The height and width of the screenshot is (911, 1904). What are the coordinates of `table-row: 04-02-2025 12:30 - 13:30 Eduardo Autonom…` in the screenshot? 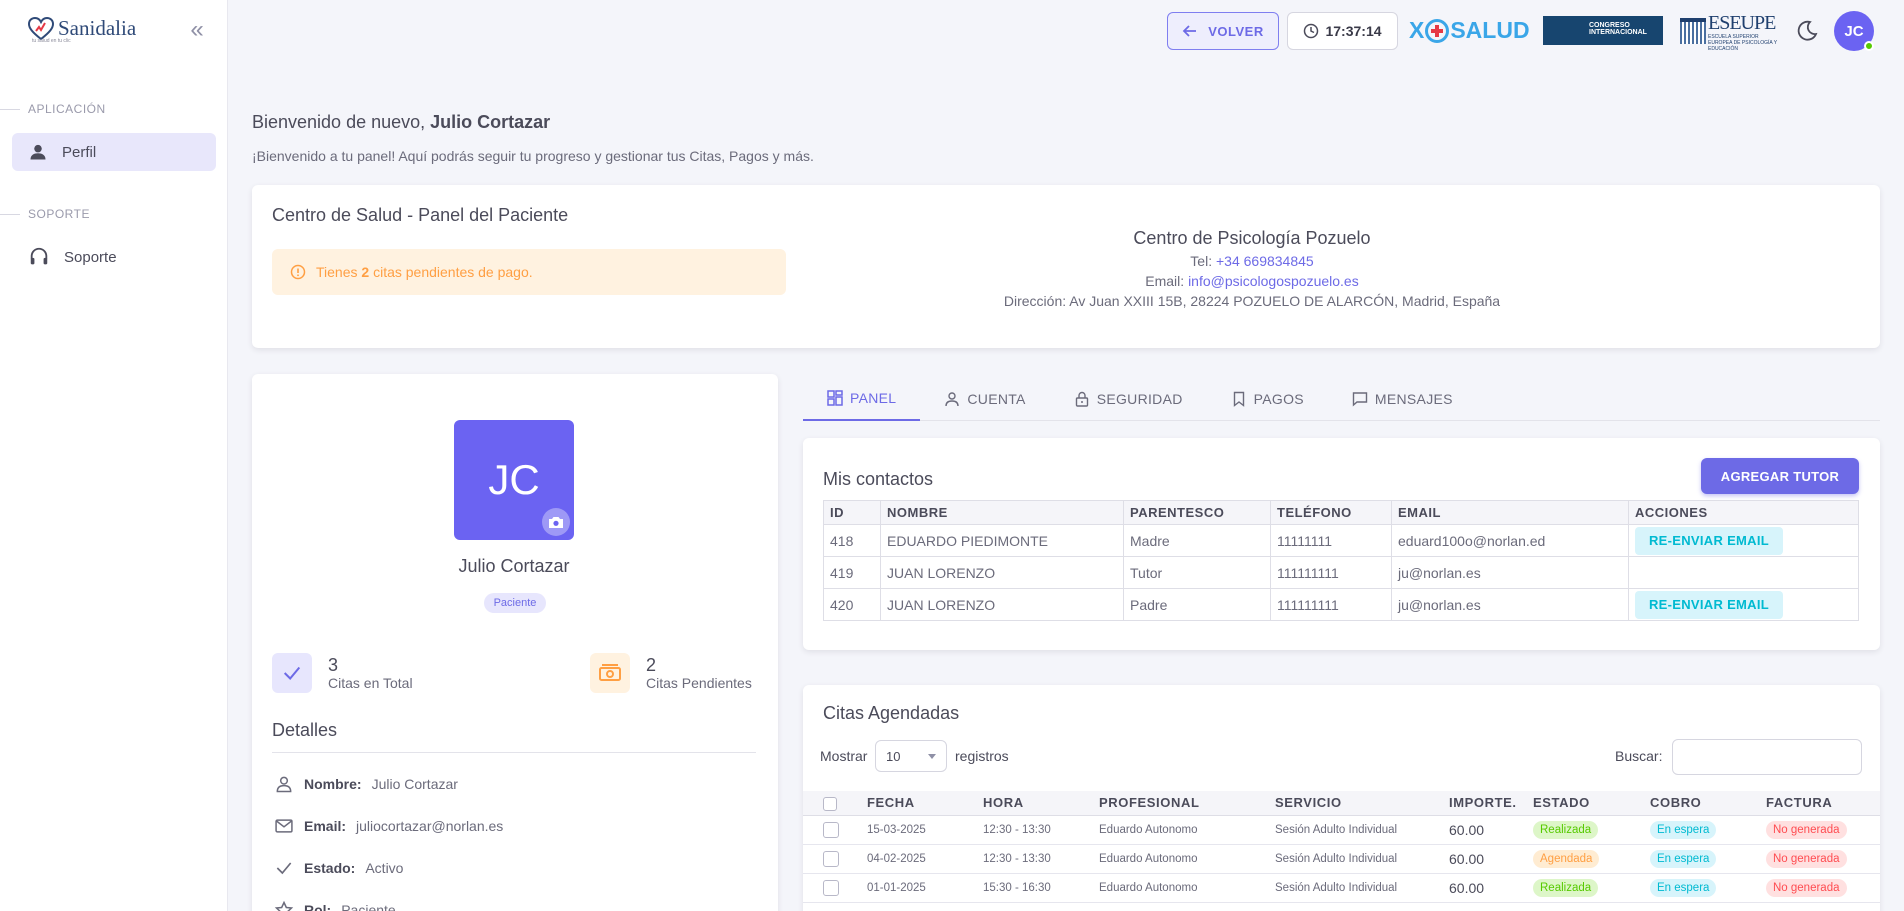 It's located at (1341, 859).